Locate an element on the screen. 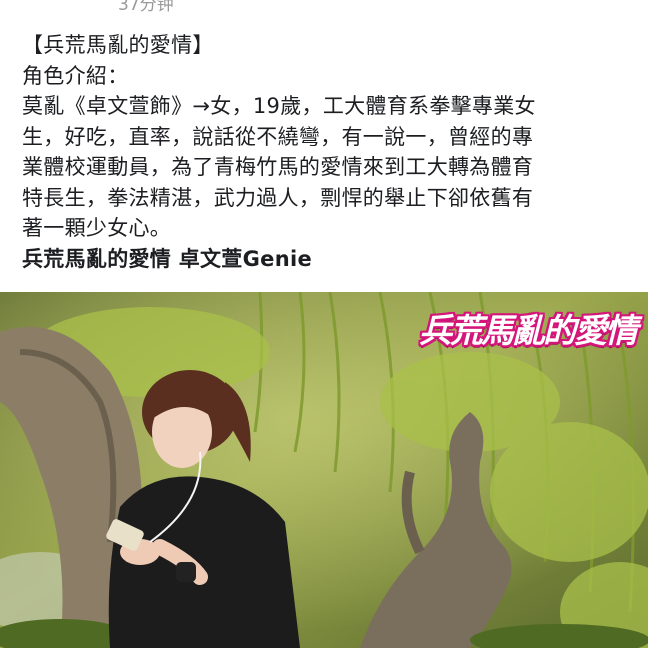 This screenshot has height=648, width=648. drama-logo: 兵荒馬亂的愛情 is located at coordinates (528, 330).